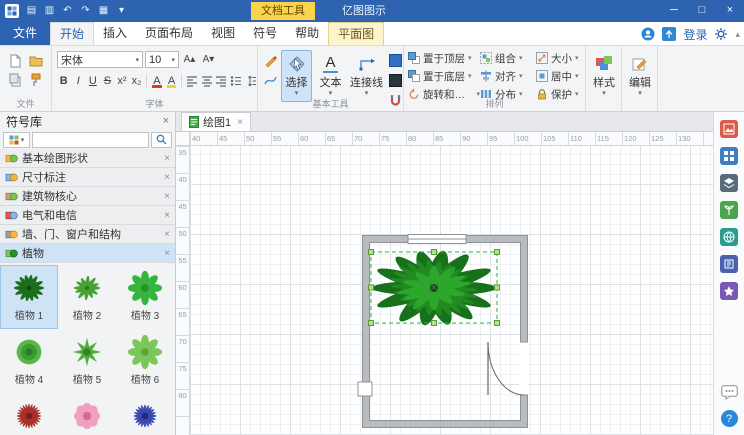 The image size is (744, 435). What do you see at coordinates (87, 158) in the screenshot?
I see `category-basic-shapes: 基本绘图形状 ×` at bounding box center [87, 158].